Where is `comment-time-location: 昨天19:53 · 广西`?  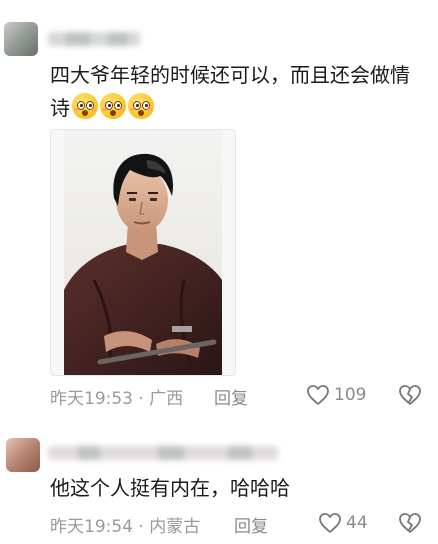 comment-time-location: 昨天19:53 · 广西 is located at coordinates (117, 399).